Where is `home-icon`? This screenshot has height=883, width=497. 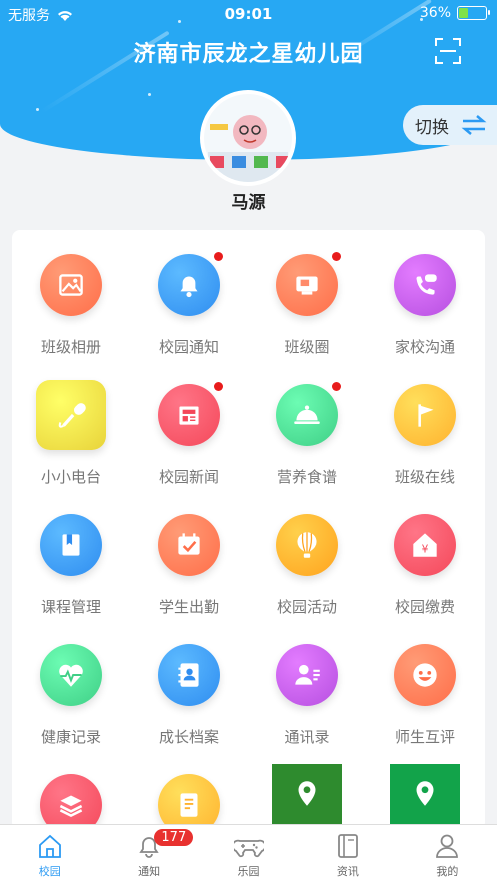
home-icon is located at coordinates (49, 846).